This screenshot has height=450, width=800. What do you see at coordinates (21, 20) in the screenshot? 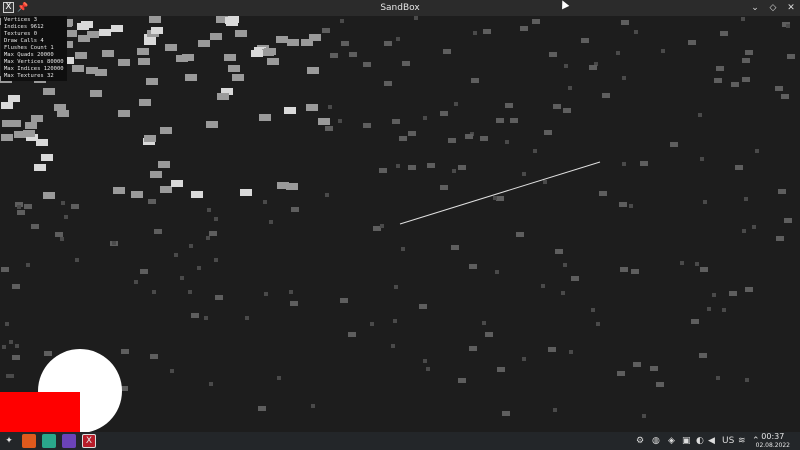
I see `stats-line: Vertices 3` at bounding box center [21, 20].